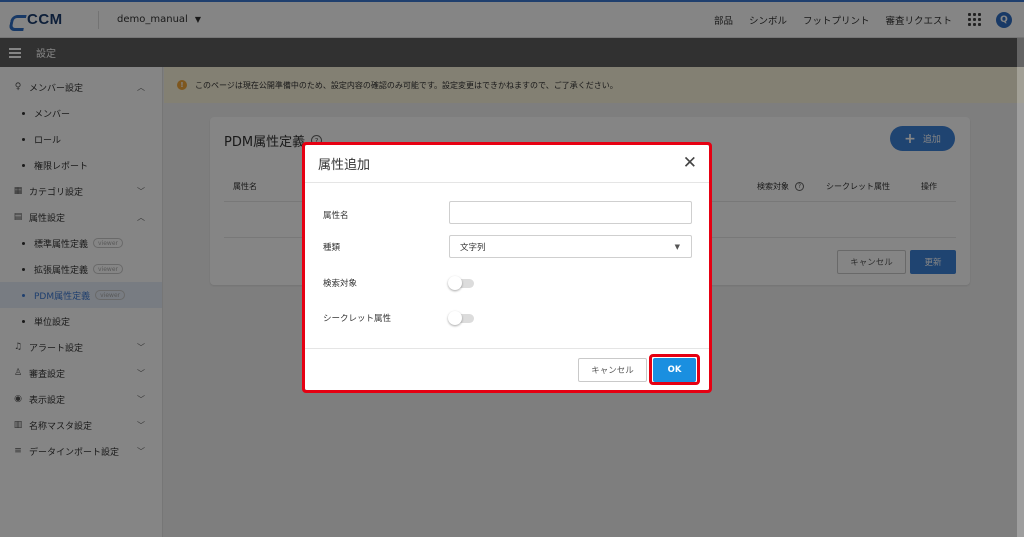 Image resolution: width=1024 pixels, height=537 pixels. I want to click on attribute-name-input, so click(570, 212).